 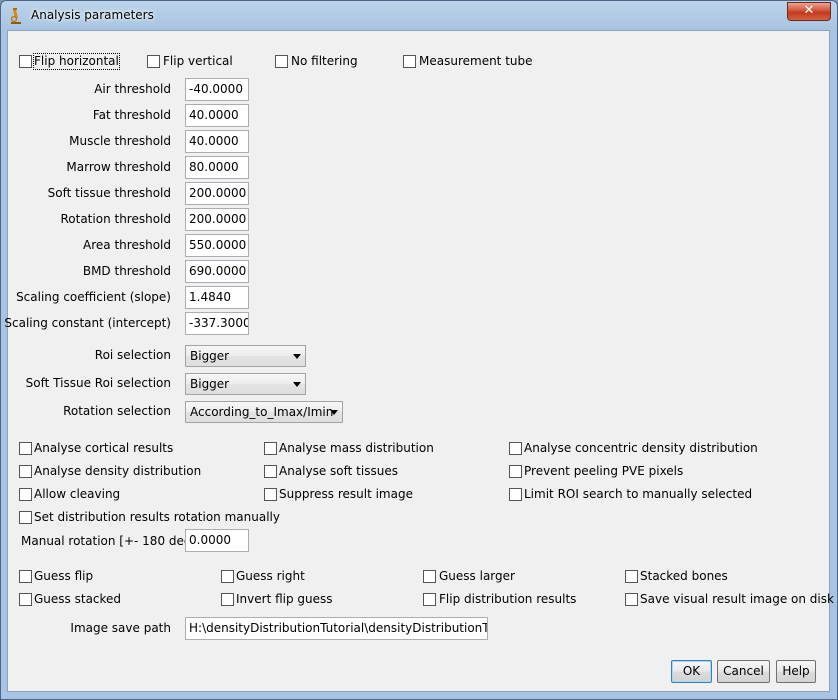 What do you see at coordinates (227, 576) in the screenshot?
I see `guess-right-checkbox` at bounding box center [227, 576].